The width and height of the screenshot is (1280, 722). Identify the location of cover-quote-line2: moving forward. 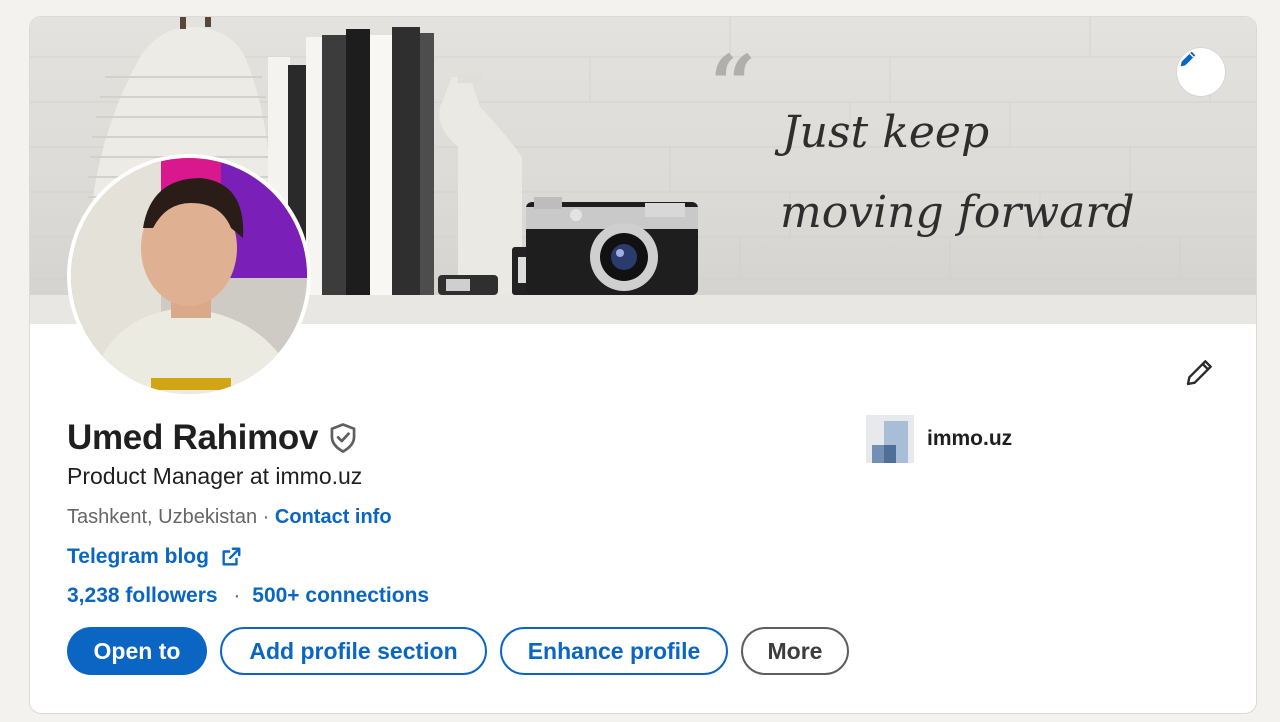
(957, 212).